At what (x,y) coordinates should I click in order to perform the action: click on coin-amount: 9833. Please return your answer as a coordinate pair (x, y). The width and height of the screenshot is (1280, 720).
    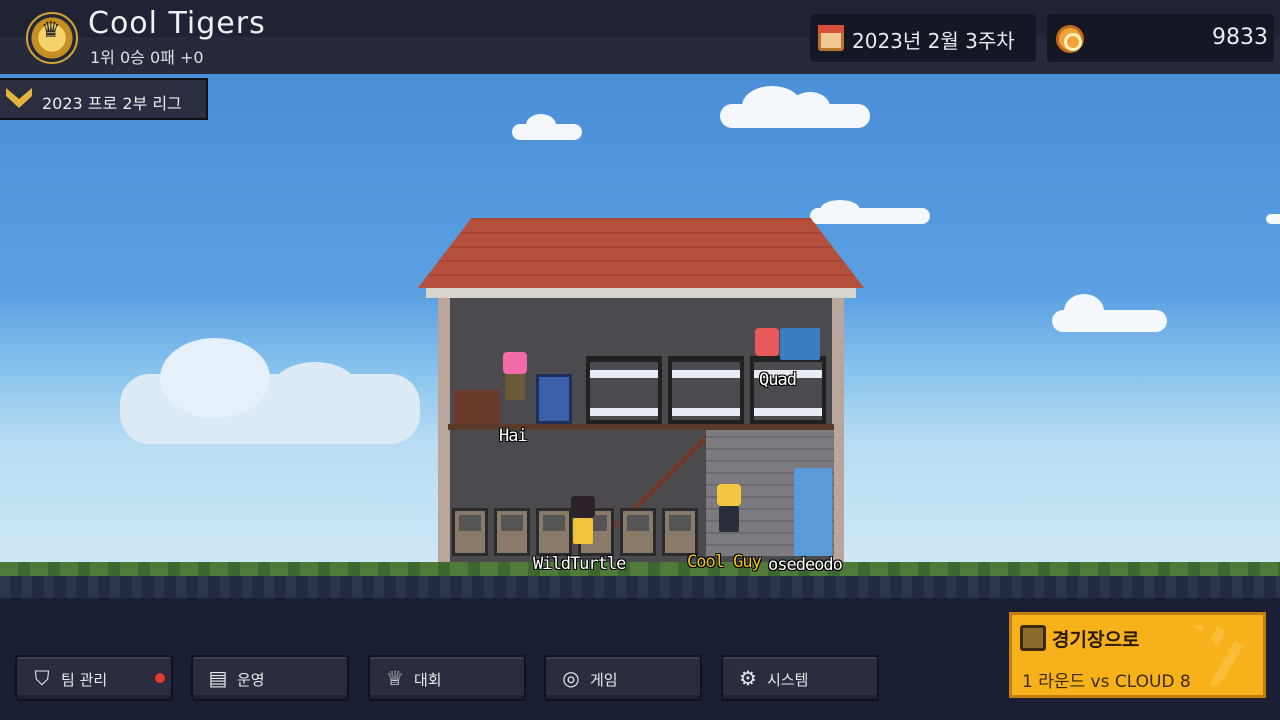
    Looking at the image, I should click on (1240, 37).